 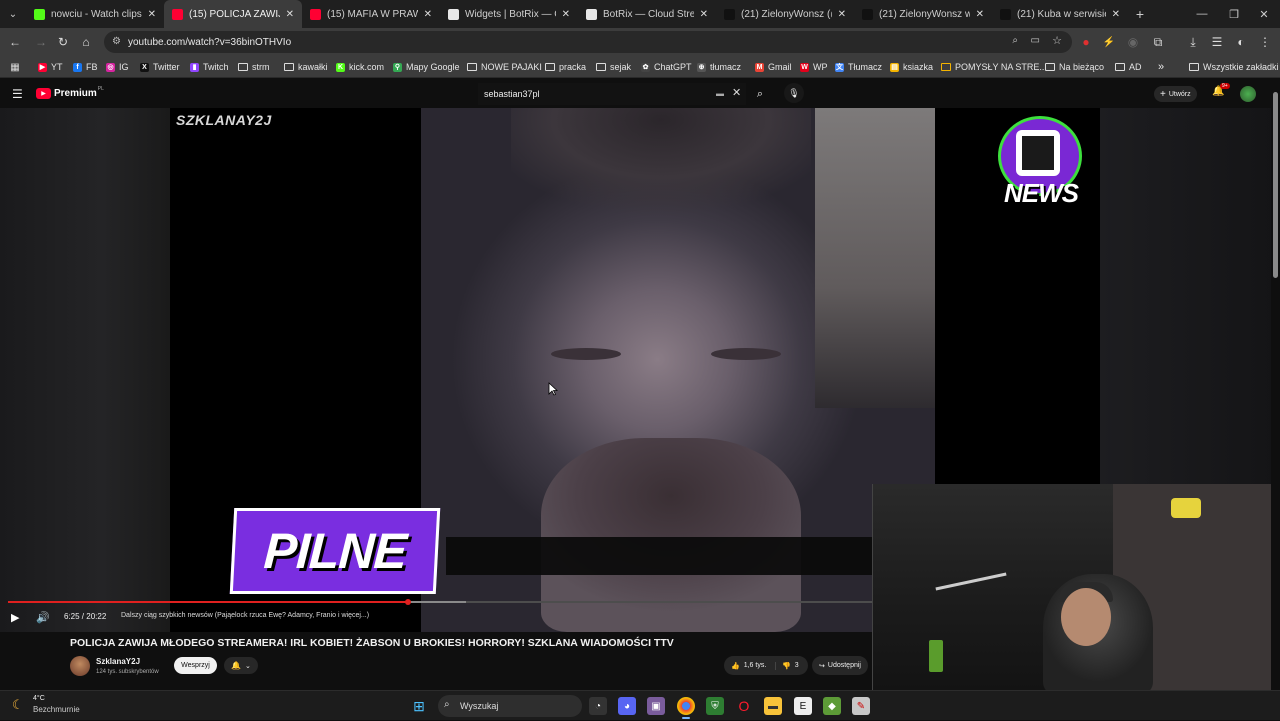 I want to click on bookmark-item: Kkick.com, so click(x=360, y=67).